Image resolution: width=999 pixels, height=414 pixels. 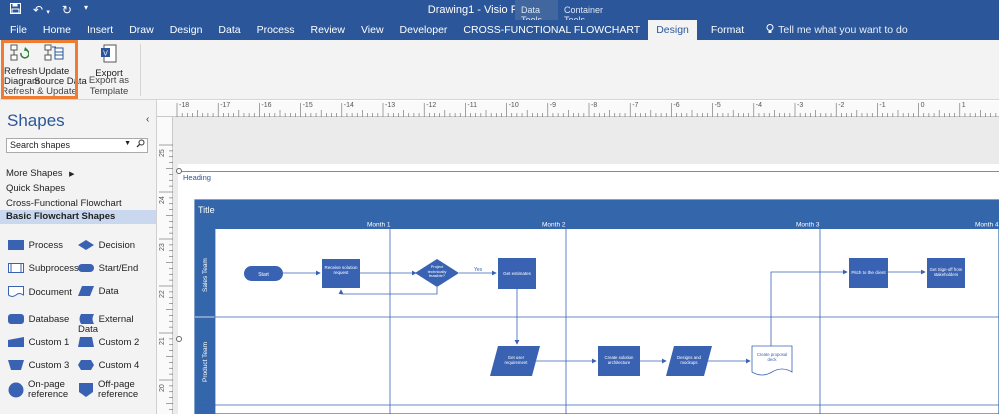 What do you see at coordinates (516, 360) in the screenshot?
I see `user-requirement-label: Get user requirement` at bounding box center [516, 360].